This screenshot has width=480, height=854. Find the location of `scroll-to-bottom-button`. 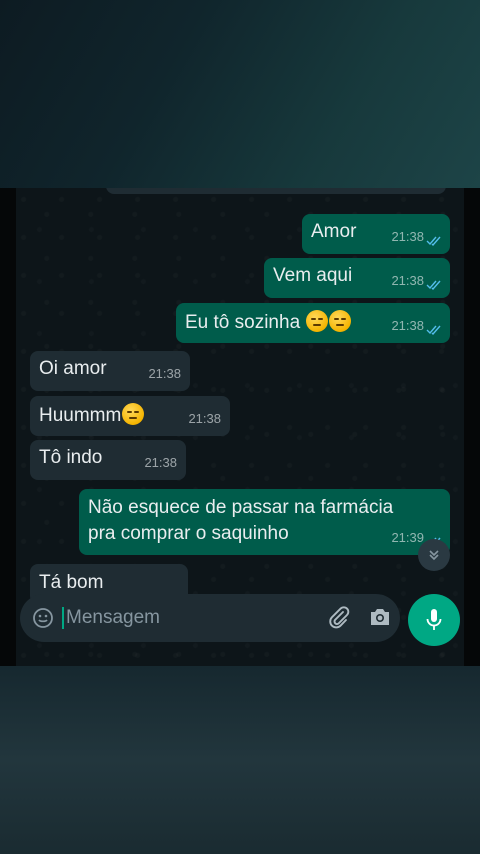

scroll-to-bottom-button is located at coordinates (434, 555).